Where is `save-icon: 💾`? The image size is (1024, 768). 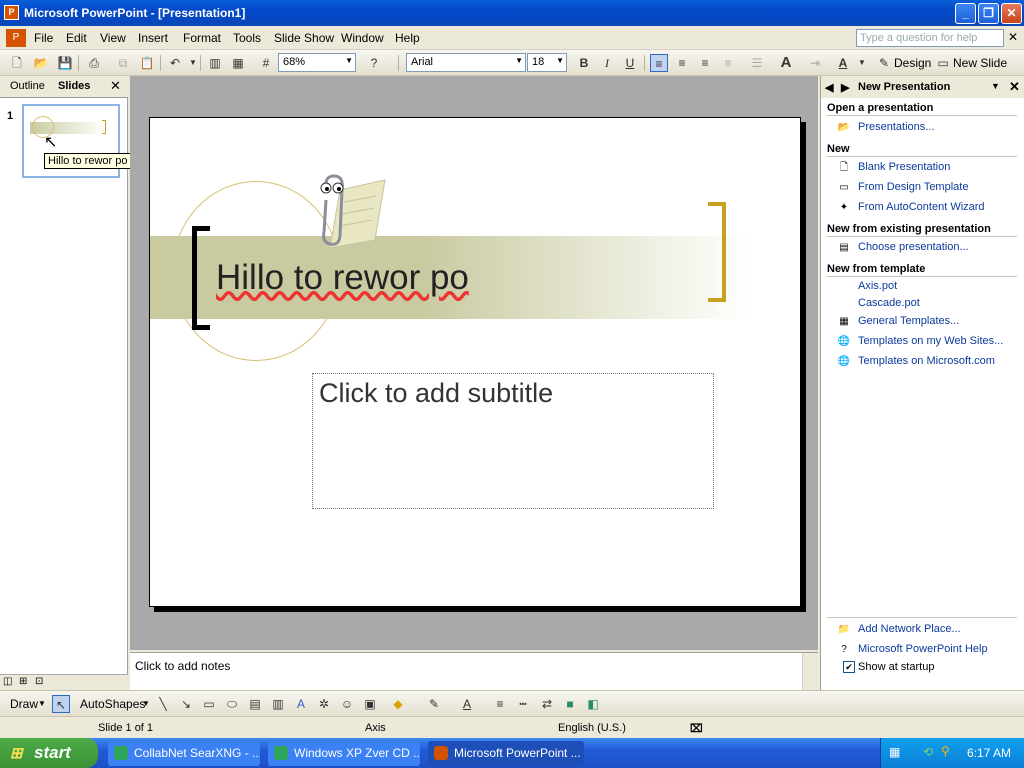
save-icon: 💾 is located at coordinates (65, 63).